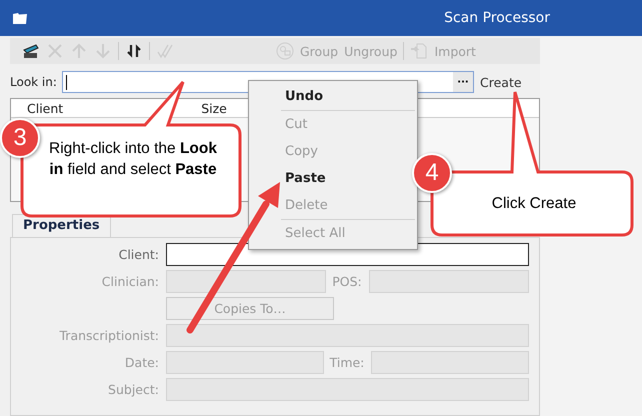 The height and width of the screenshot is (416, 642). What do you see at coordinates (497, 18) in the screenshot?
I see `window-title: Scan Processor` at bounding box center [497, 18].